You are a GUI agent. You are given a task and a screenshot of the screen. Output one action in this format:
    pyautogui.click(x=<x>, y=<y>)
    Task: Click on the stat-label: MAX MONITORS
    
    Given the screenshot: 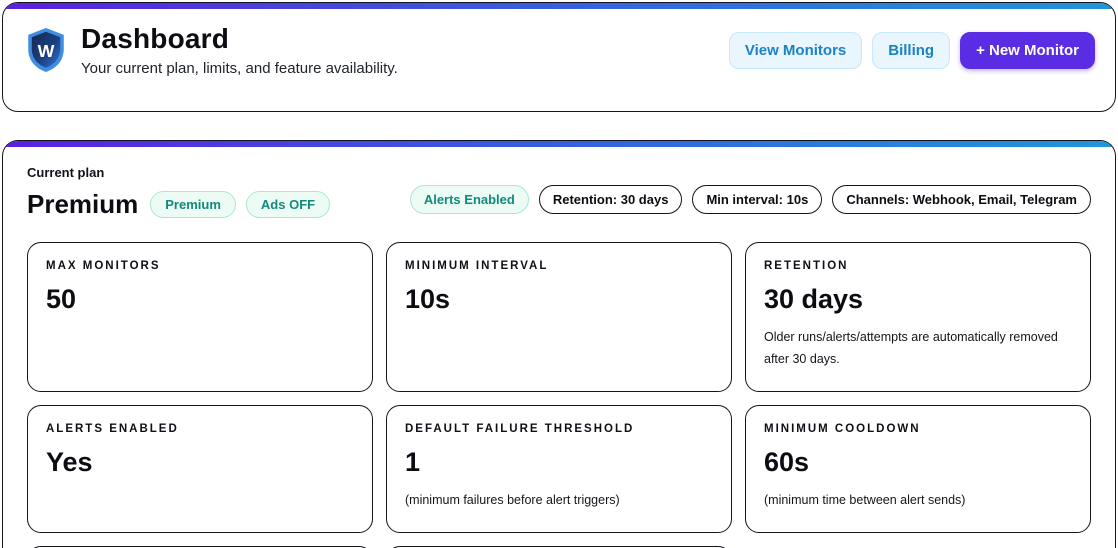 What is the action you would take?
    pyautogui.click(x=103, y=266)
    